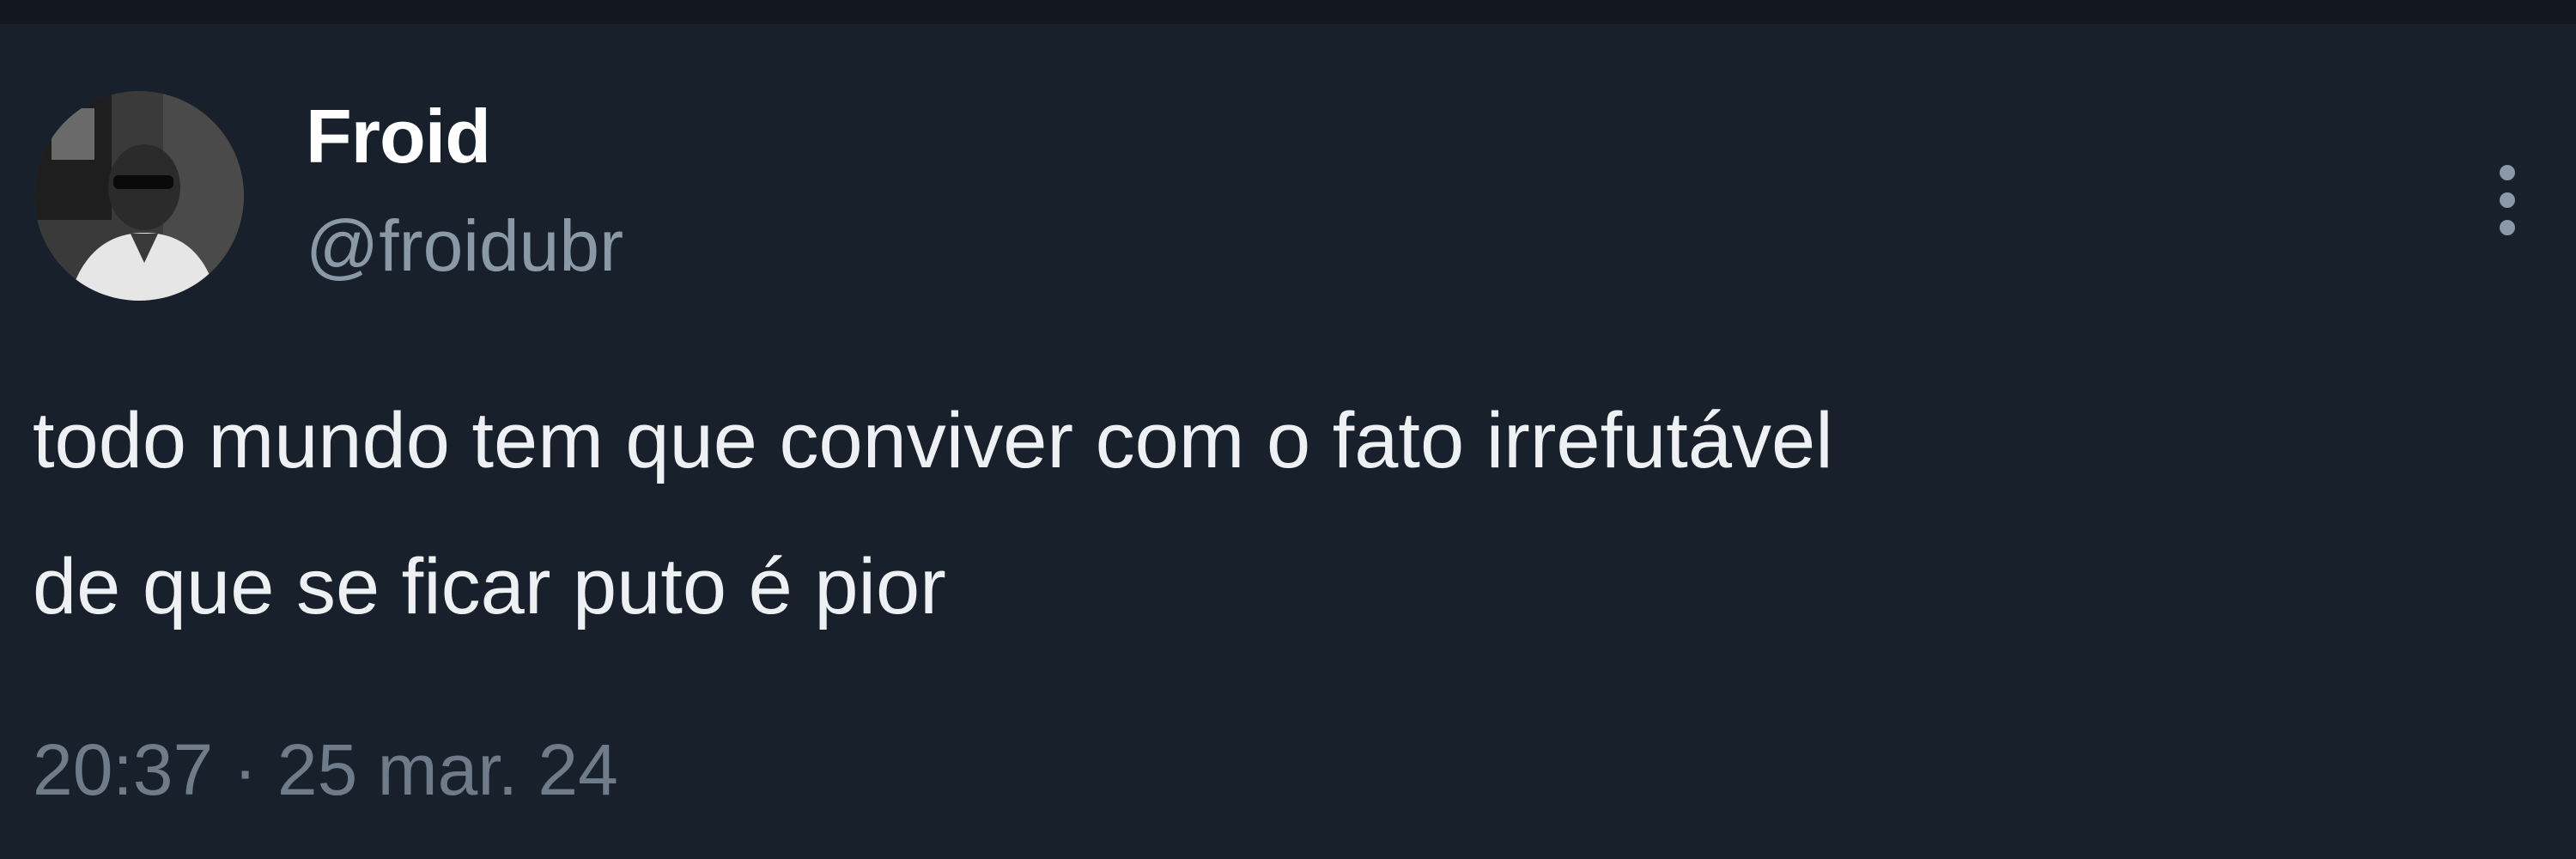  Describe the element at coordinates (123, 770) in the screenshot. I see `tweet-time: 20:37` at that location.